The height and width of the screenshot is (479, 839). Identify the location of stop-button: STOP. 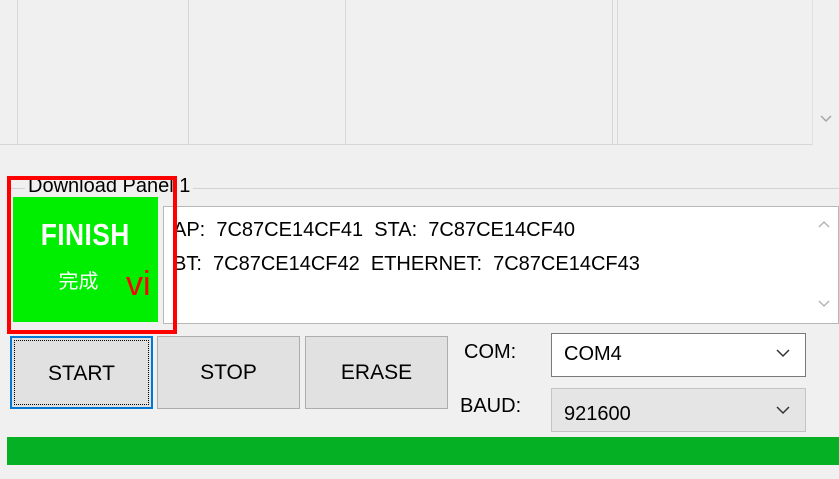
(228, 372).